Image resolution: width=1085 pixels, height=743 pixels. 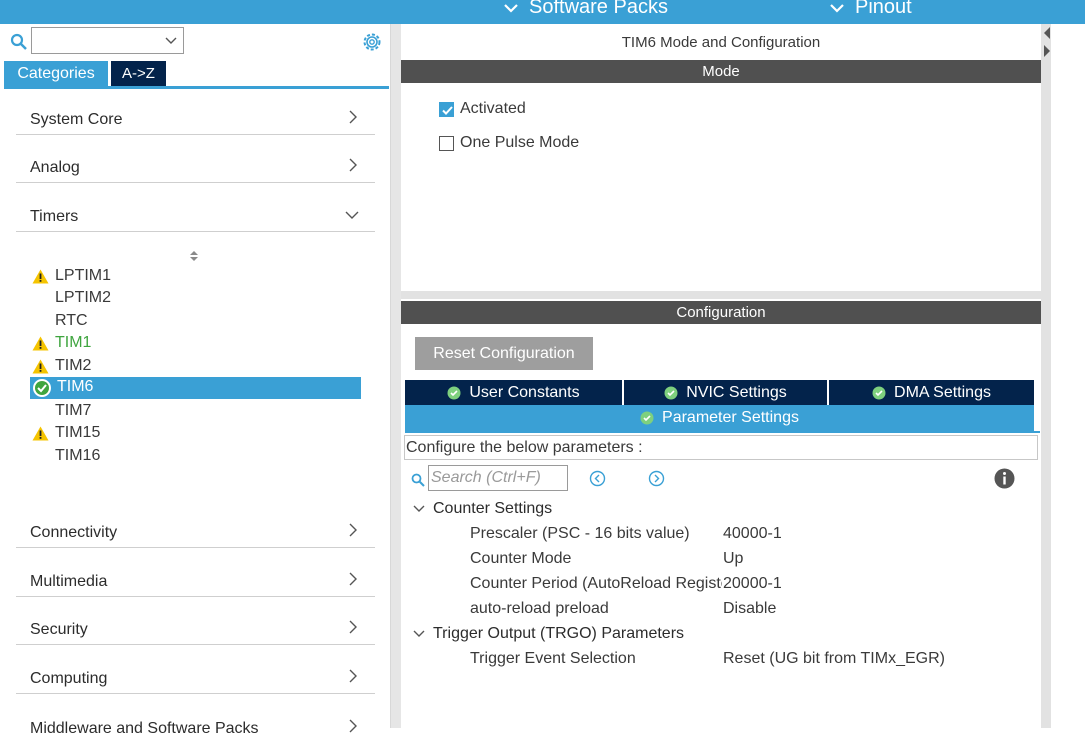 What do you see at coordinates (597, 478) in the screenshot?
I see `search-previous-icon` at bounding box center [597, 478].